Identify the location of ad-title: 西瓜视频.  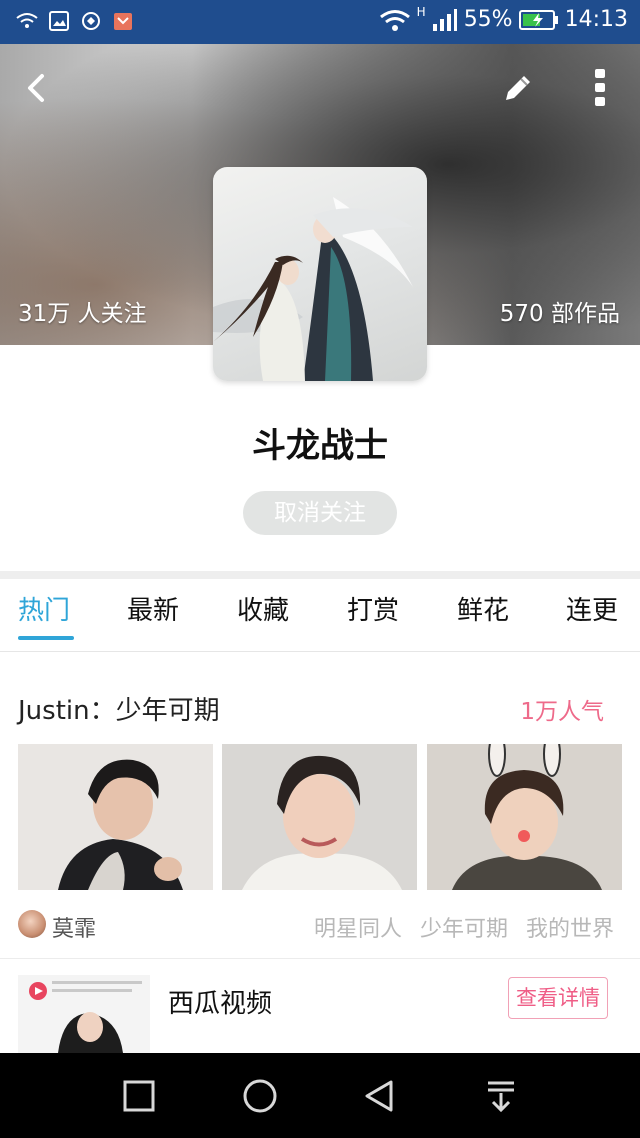
(220, 1001).